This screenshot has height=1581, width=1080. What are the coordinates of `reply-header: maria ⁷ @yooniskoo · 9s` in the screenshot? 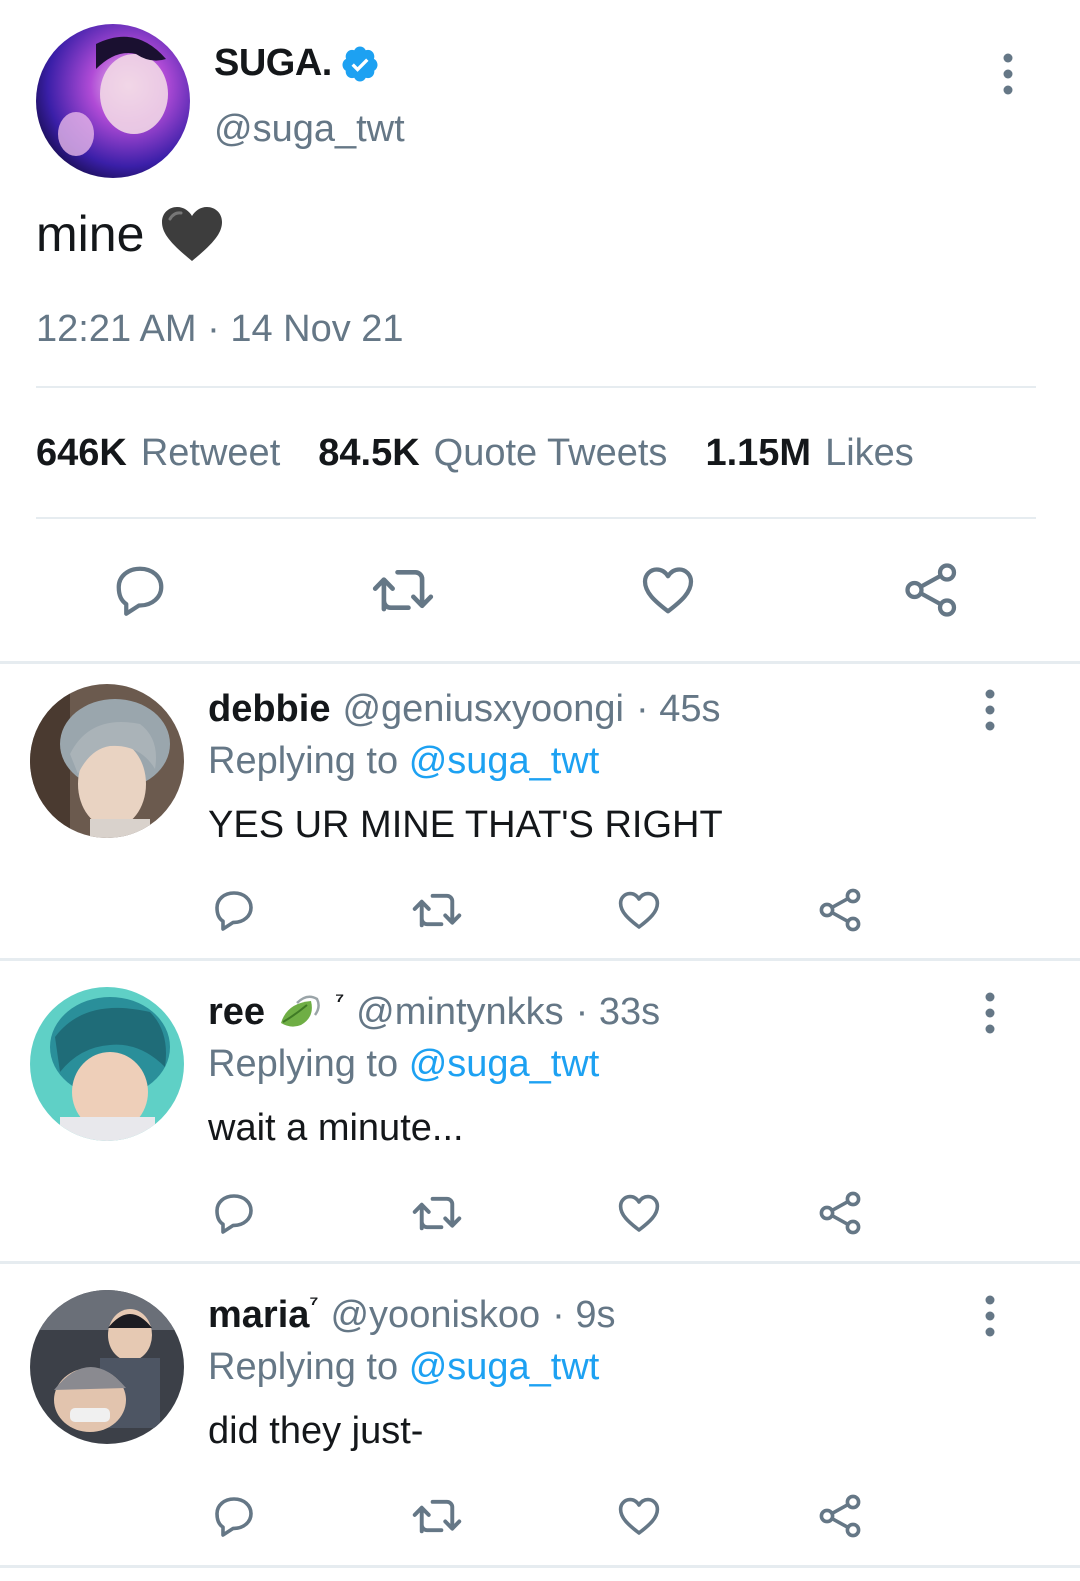 It's located at (412, 1313).